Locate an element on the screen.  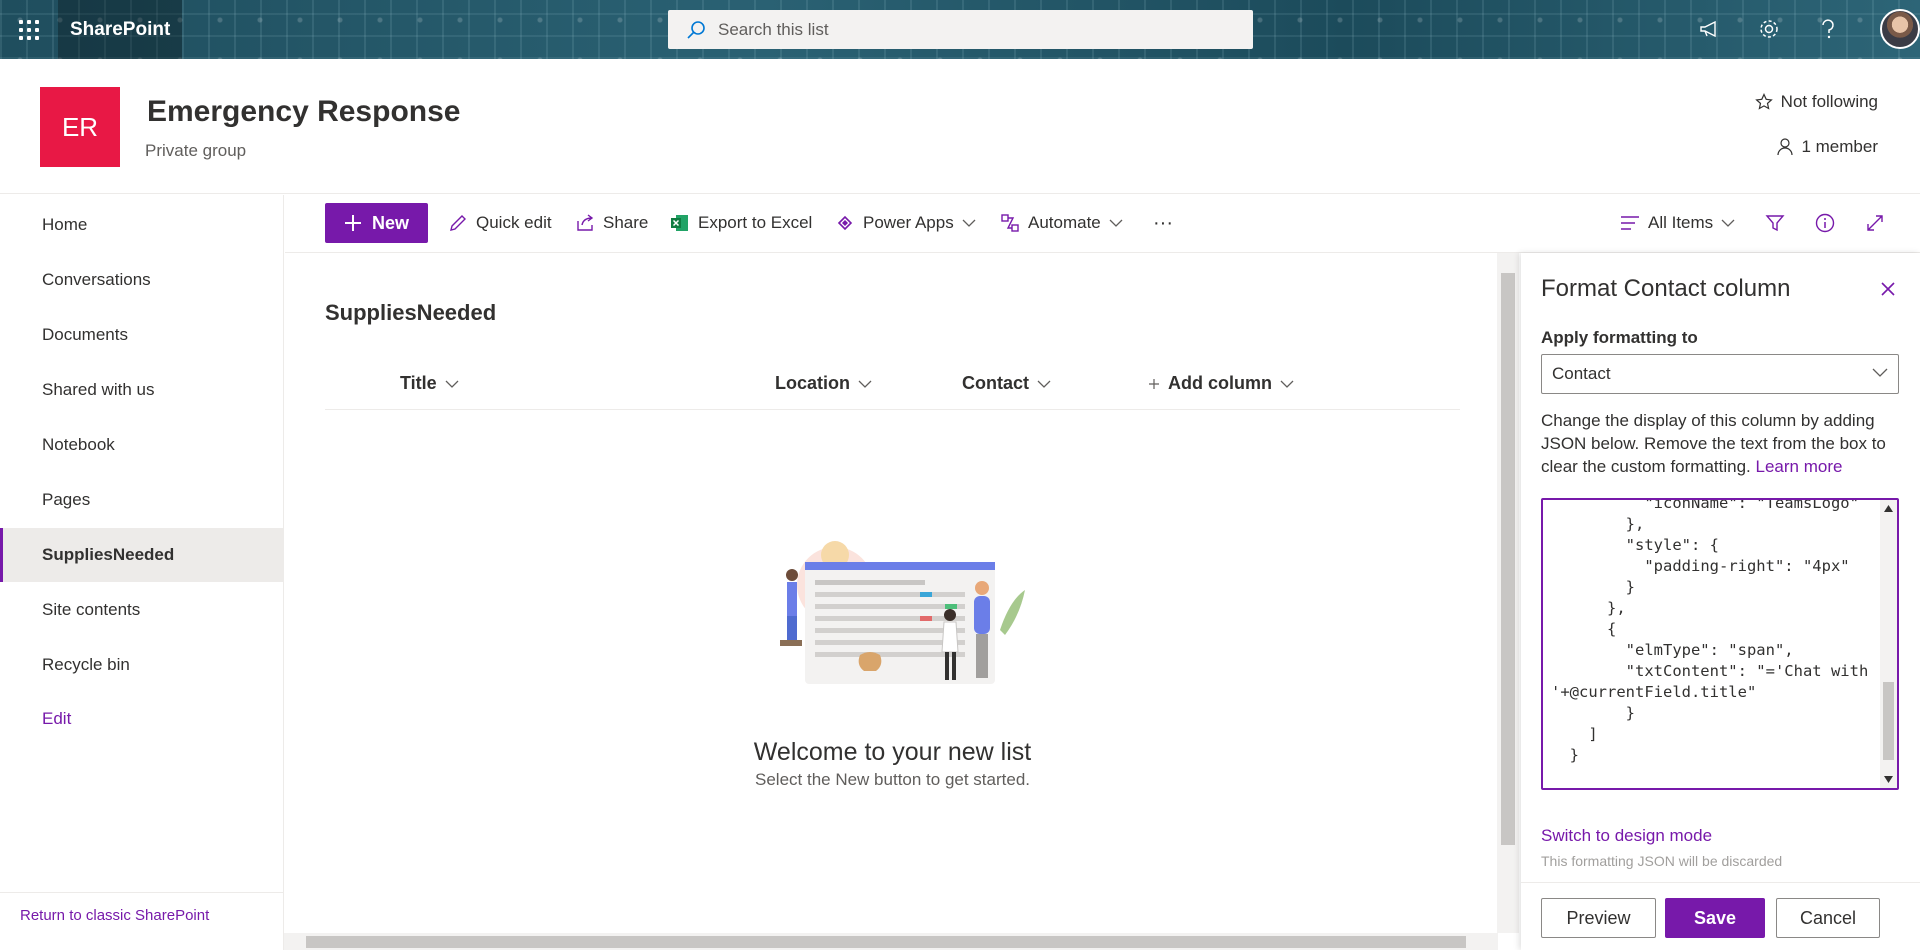
share-icon is located at coordinates (585, 222).